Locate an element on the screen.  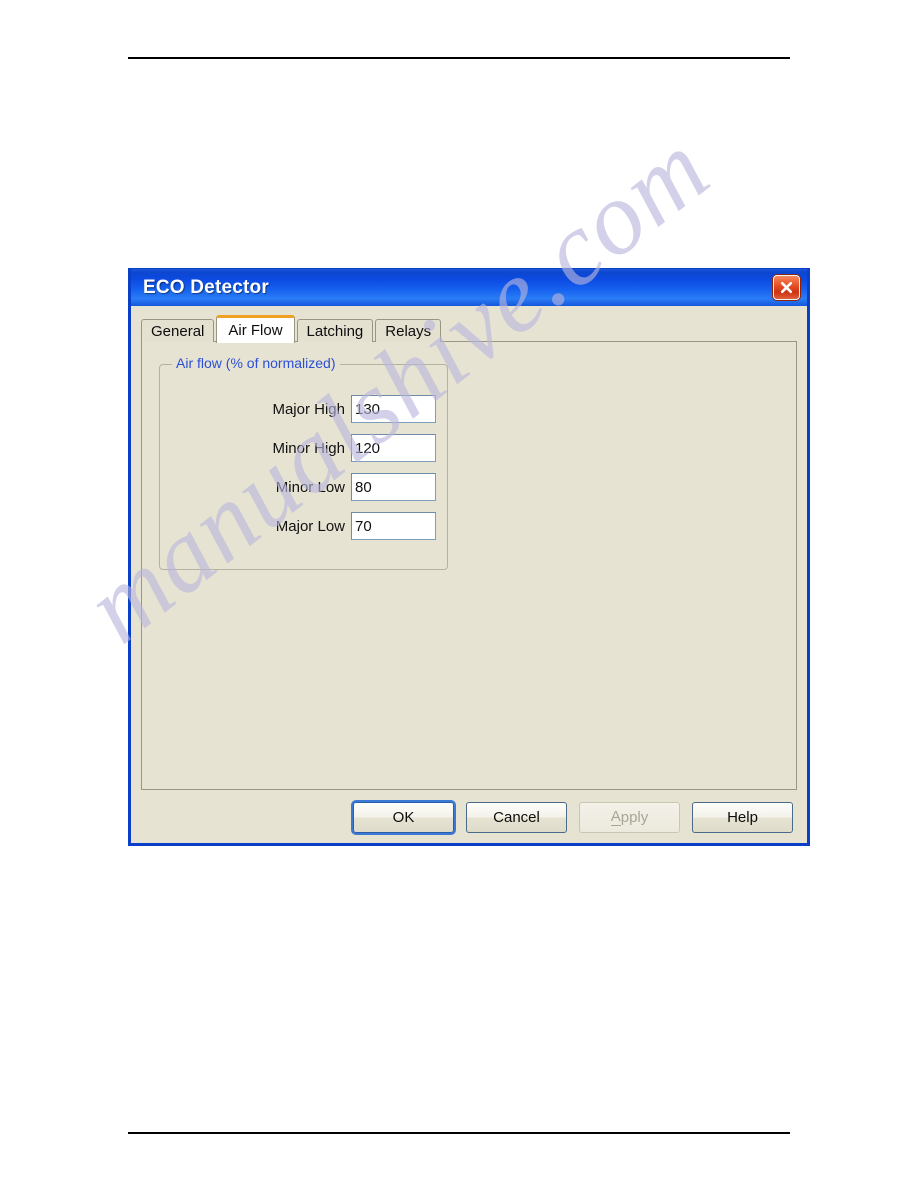
major-high-input is located at coordinates (393, 409).